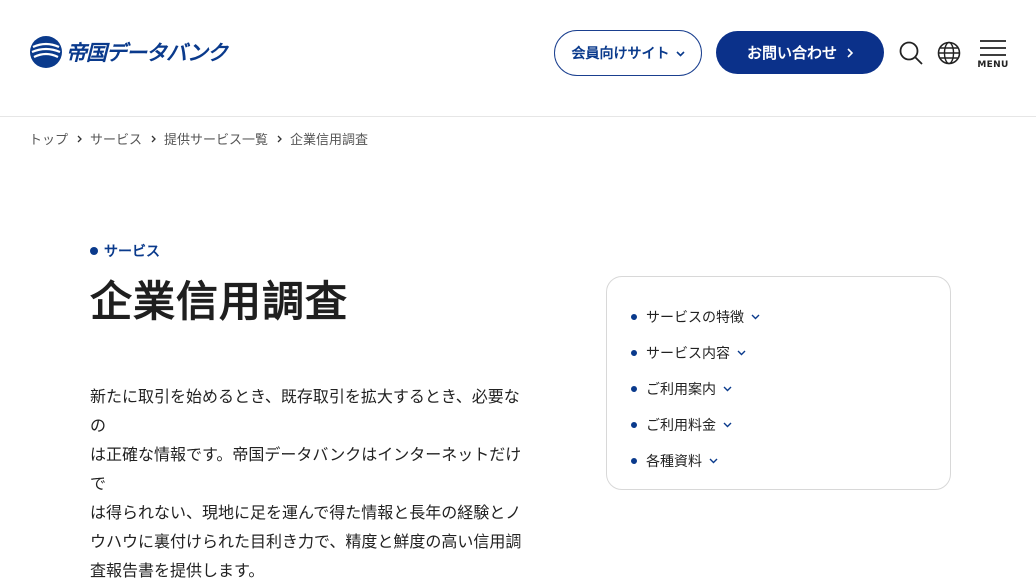 The image size is (1036, 581). I want to click on intro-line: は得られない、現地に足を運んで得た情報と長年の経験とノ, so click(306, 512).